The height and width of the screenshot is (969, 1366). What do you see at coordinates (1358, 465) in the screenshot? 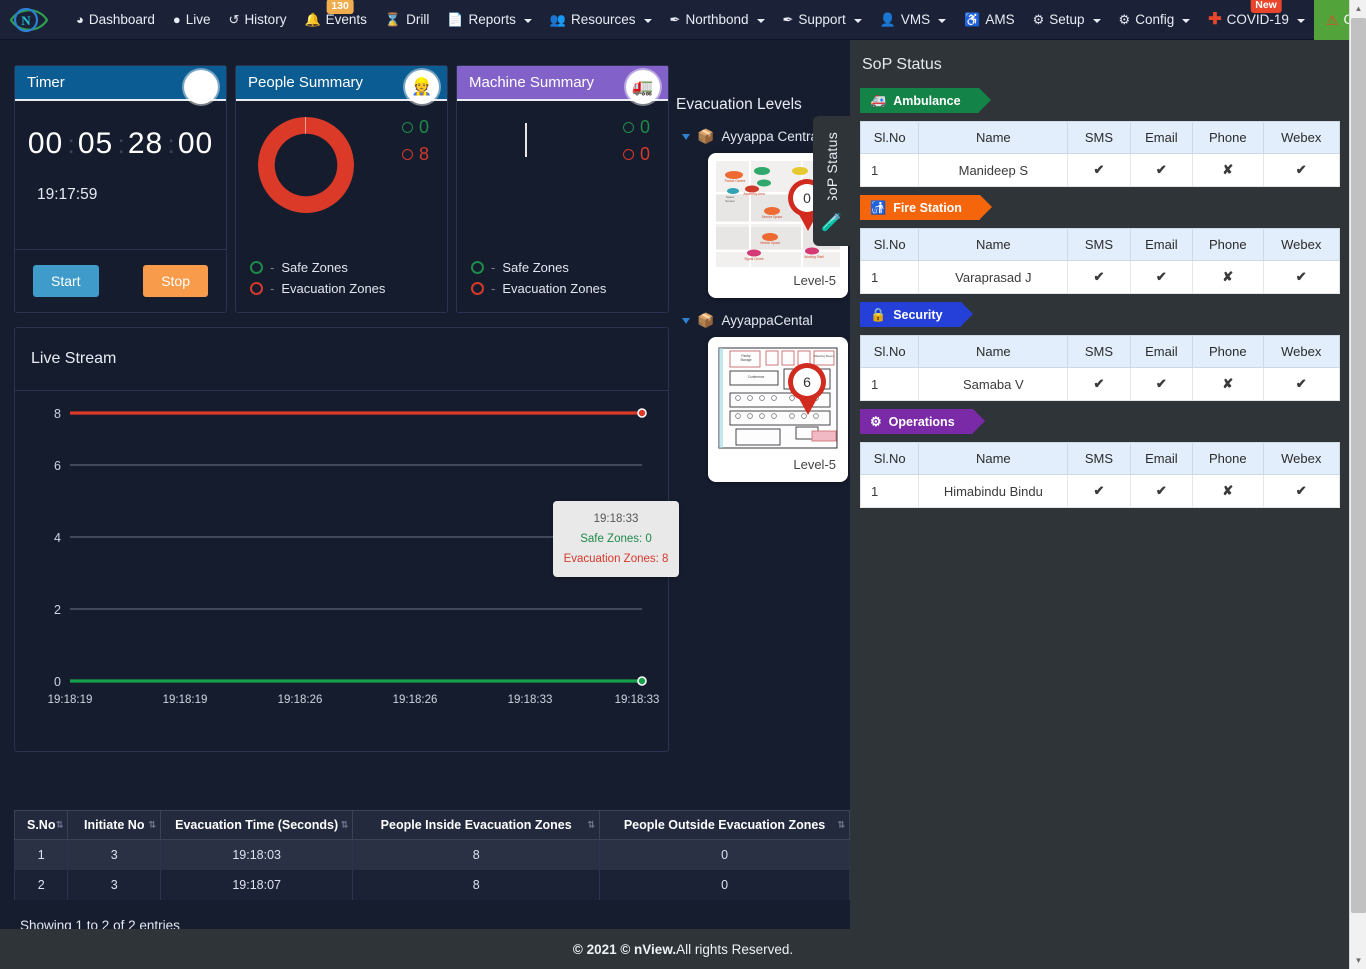
I see `scrollbar-thumb` at bounding box center [1358, 465].